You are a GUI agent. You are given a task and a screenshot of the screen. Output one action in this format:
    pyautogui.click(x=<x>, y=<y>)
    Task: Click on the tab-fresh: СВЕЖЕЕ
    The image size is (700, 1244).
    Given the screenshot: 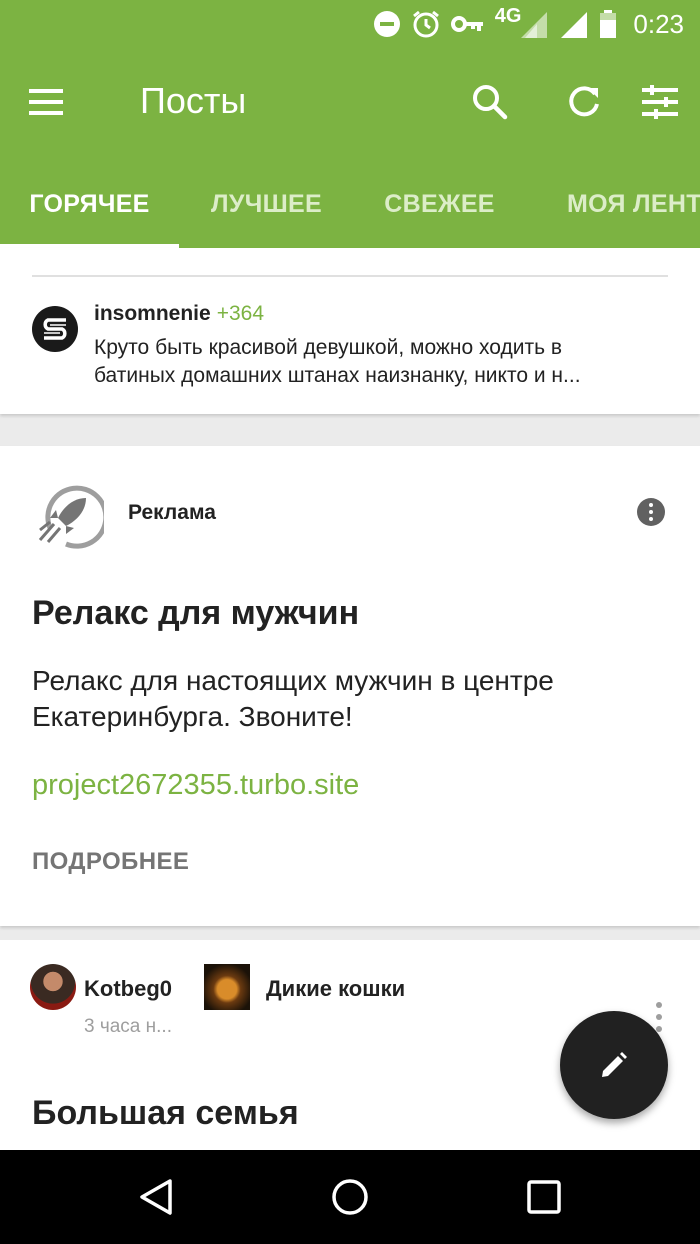 What is the action you would take?
    pyautogui.click(x=439, y=204)
    